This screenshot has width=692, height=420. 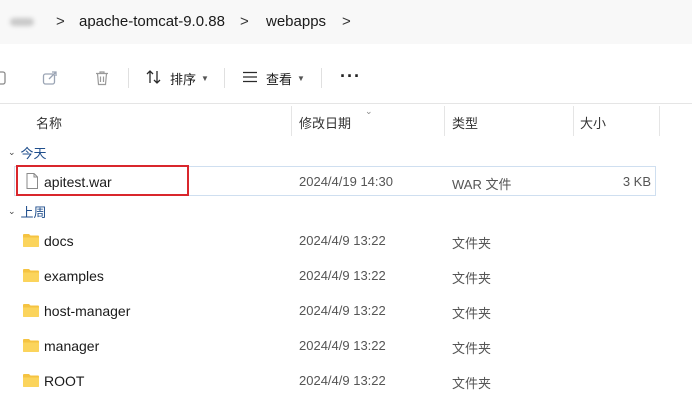 What do you see at coordinates (369, 111) in the screenshot?
I see `sort-desc-icon: ⌄` at bounding box center [369, 111].